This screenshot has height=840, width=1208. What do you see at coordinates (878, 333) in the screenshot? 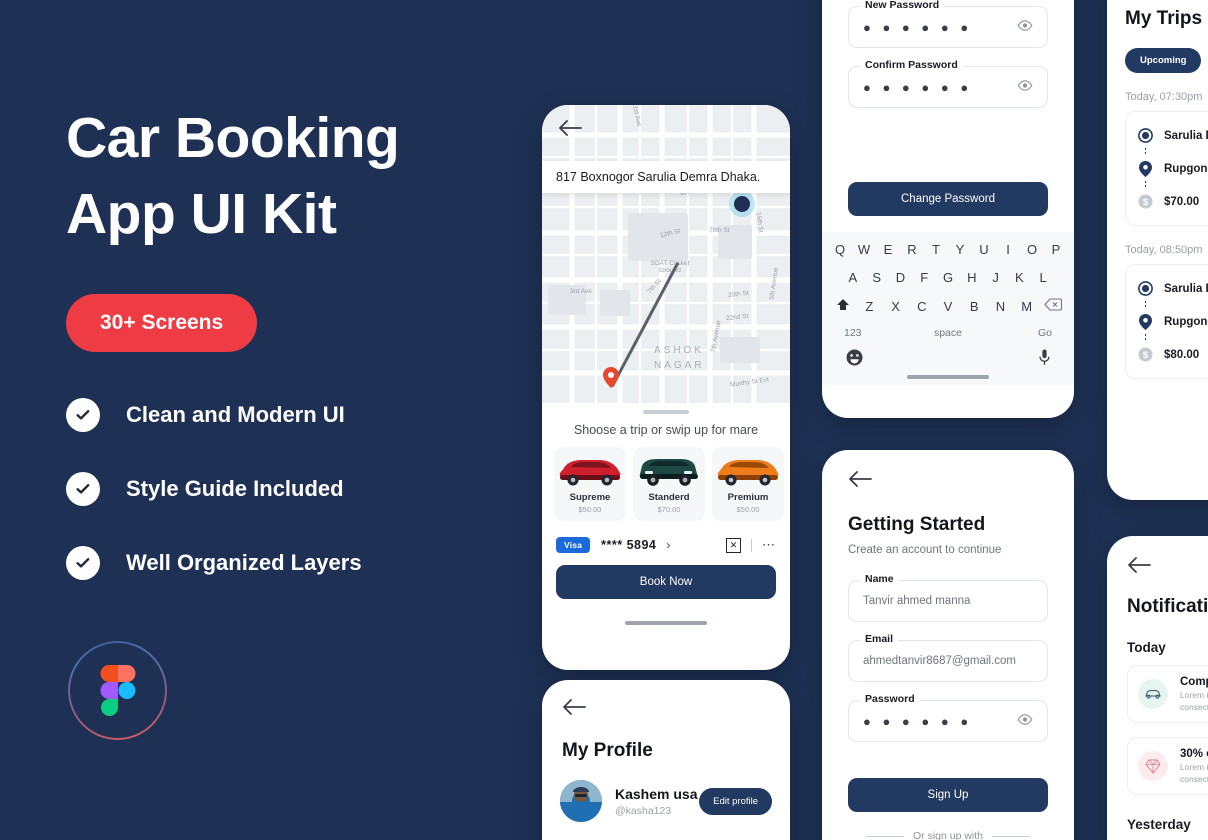
I see `key-numeric: 123` at bounding box center [878, 333].